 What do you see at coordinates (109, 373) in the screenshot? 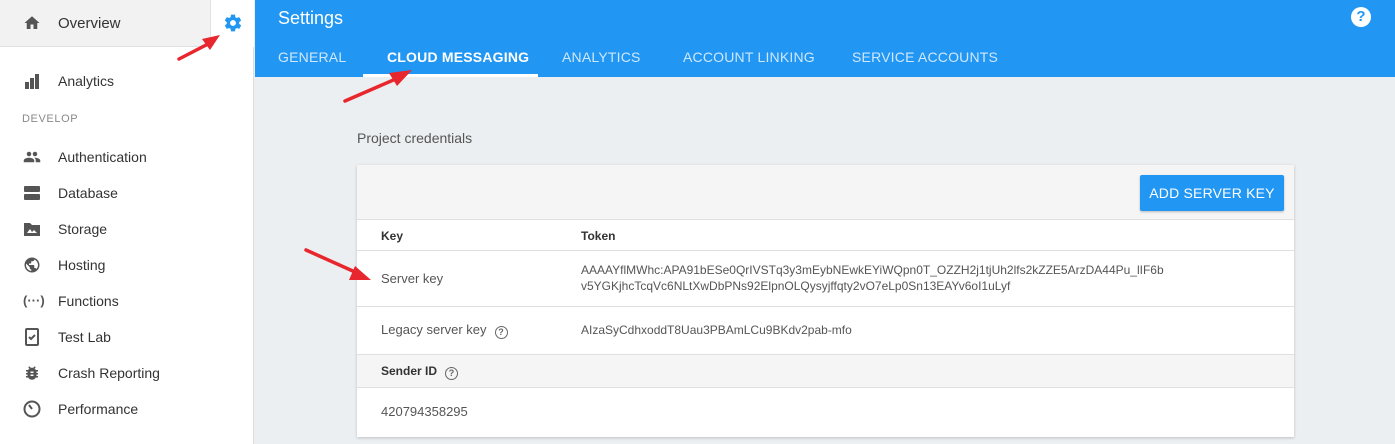
I see `sidebar-item-label: Crash Reporting` at bounding box center [109, 373].